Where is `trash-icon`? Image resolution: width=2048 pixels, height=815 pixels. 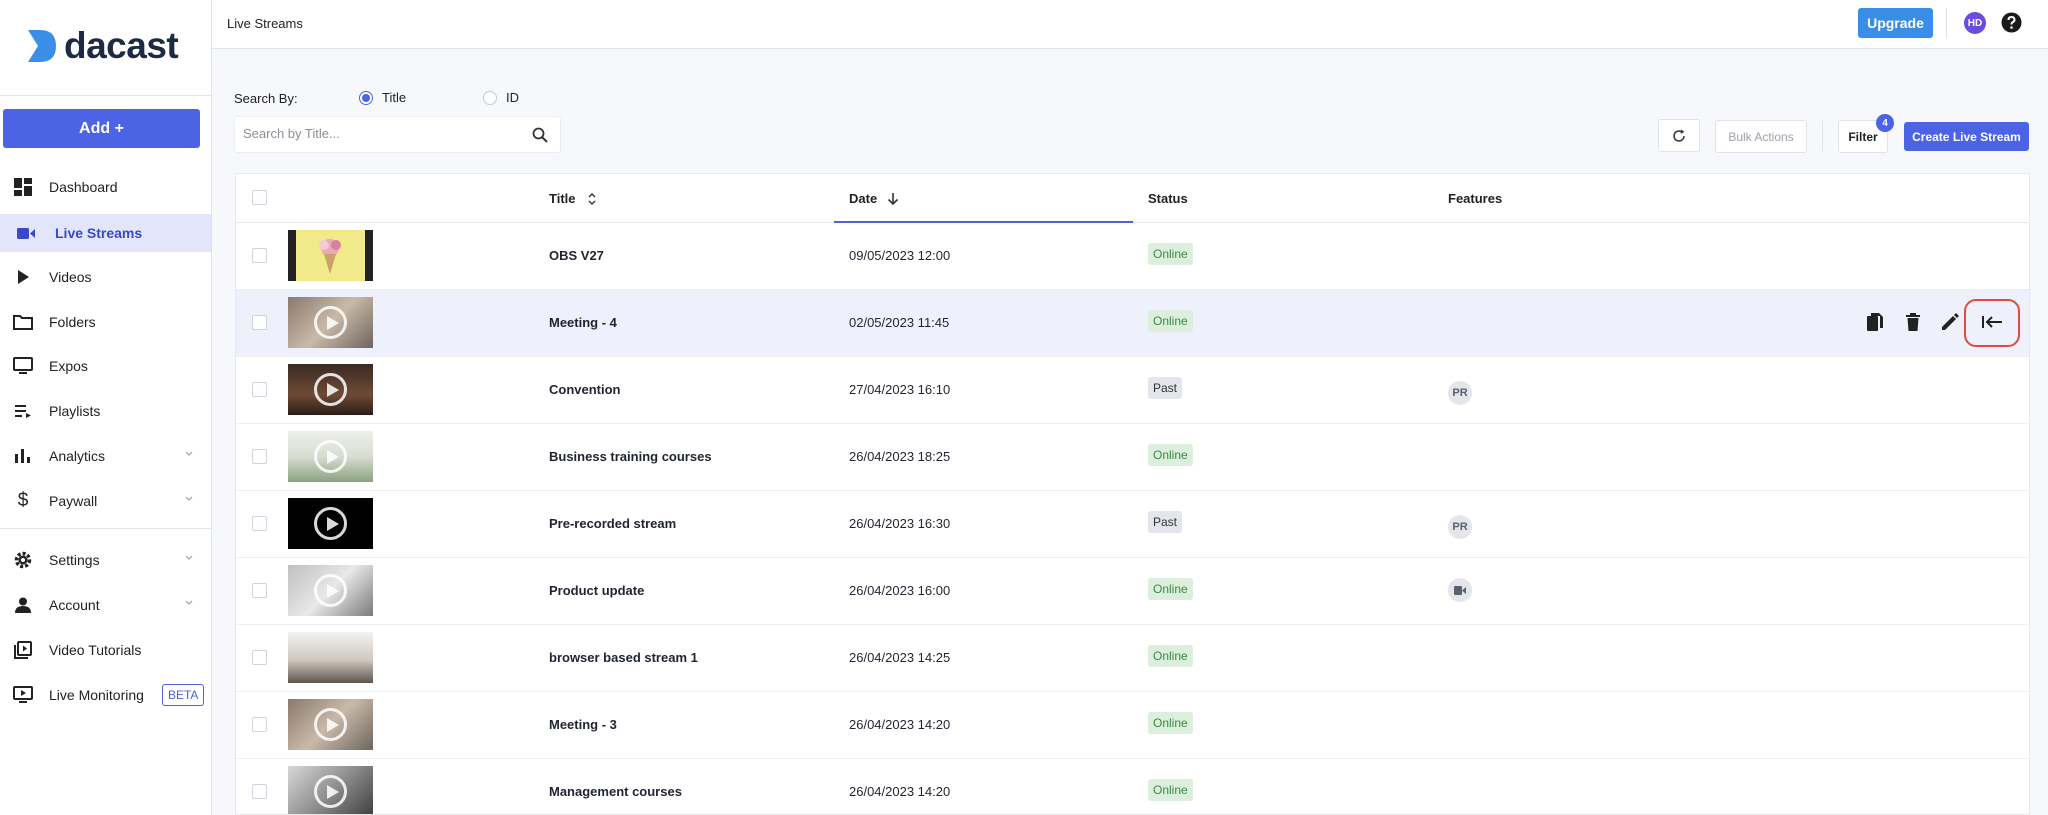 trash-icon is located at coordinates (1913, 322).